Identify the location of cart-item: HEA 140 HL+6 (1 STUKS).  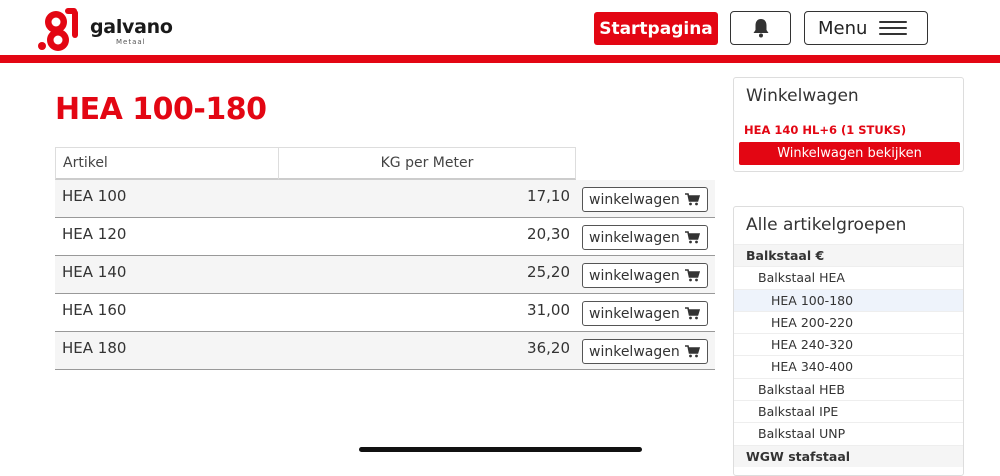
(825, 130).